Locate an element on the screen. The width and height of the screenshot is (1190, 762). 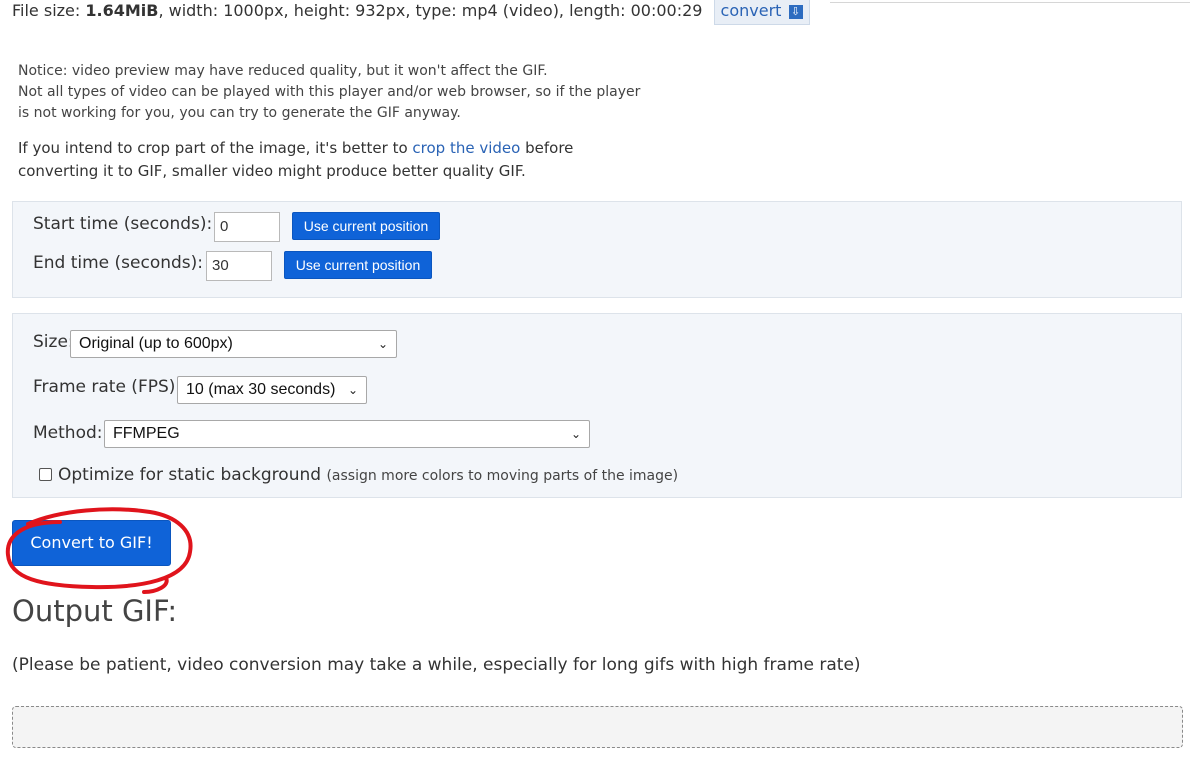
crop-video-link: crop the video is located at coordinates (466, 148).